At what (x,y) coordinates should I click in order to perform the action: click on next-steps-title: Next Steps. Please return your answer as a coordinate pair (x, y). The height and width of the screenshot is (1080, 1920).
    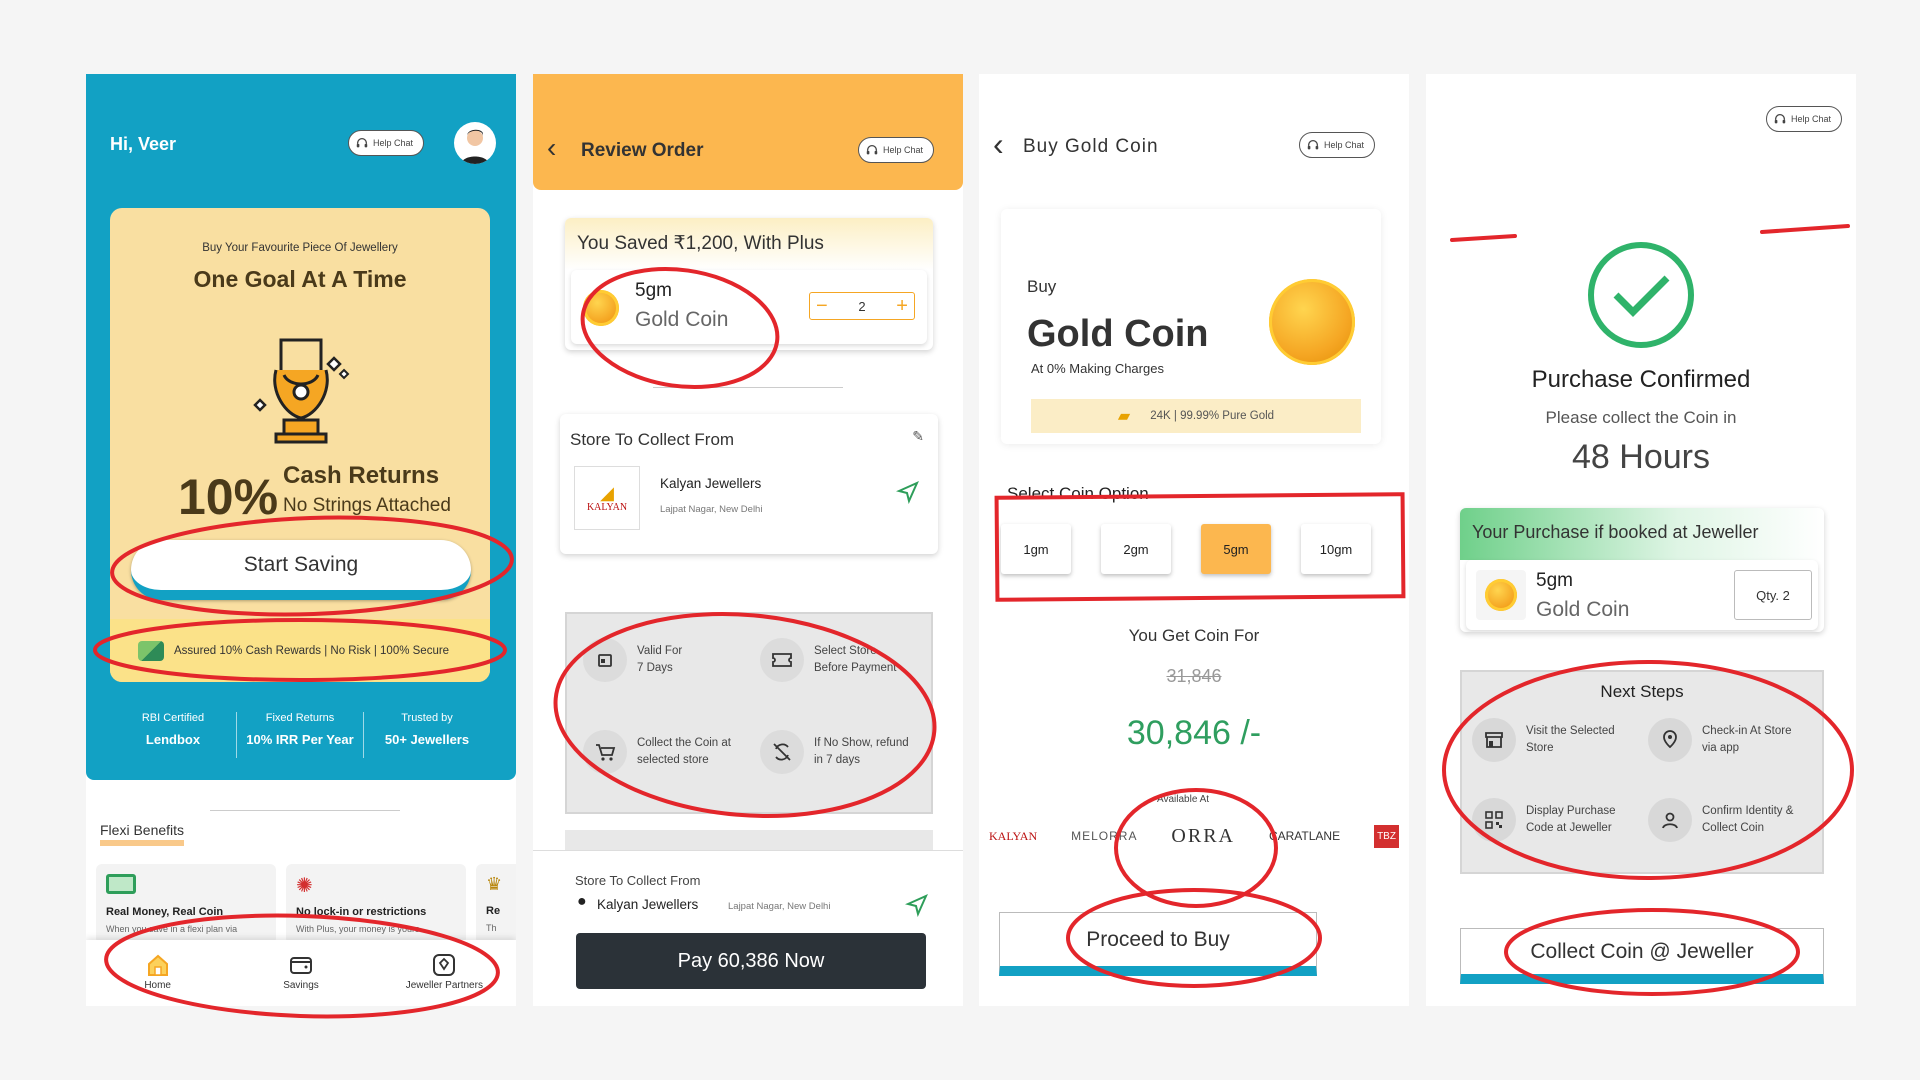
    Looking at the image, I should click on (1642, 691).